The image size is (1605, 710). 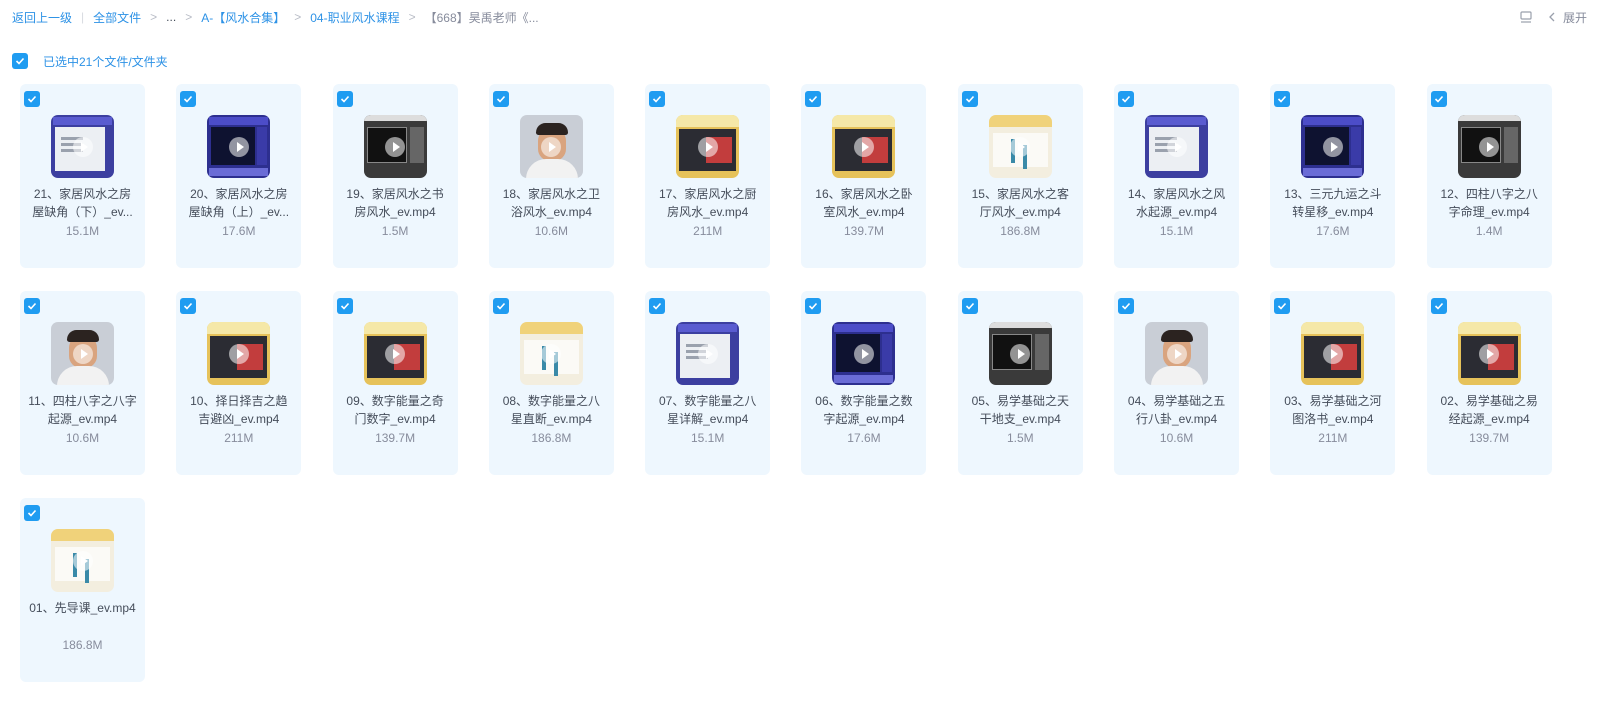 I want to click on chevron-left-icon, so click(x=1552, y=17).